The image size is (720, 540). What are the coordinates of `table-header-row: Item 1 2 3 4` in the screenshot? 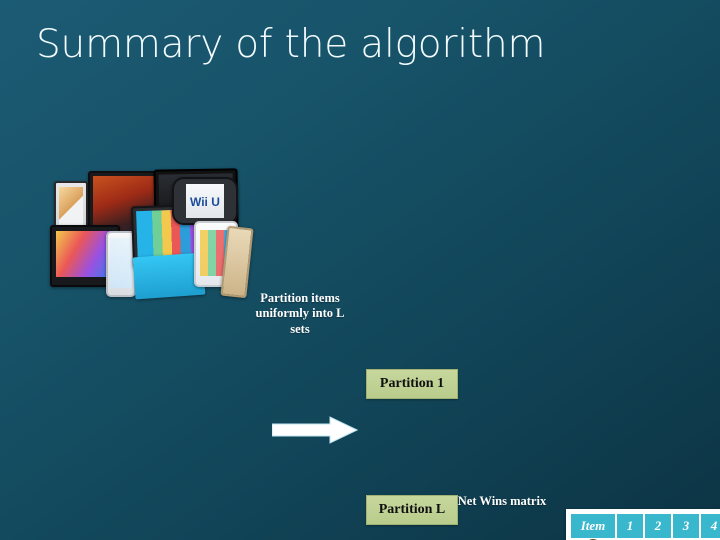 It's located at (645, 526).